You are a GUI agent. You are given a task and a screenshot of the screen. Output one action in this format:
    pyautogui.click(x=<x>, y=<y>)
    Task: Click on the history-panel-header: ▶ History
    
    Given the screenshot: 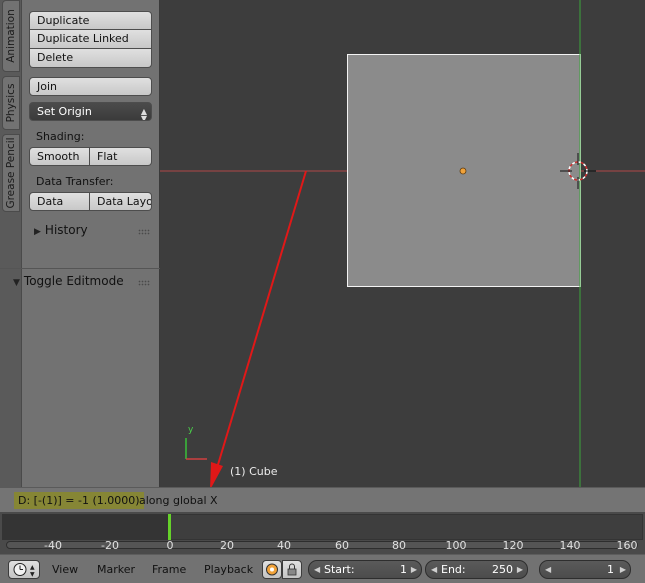 What is the action you would take?
    pyautogui.click(x=61, y=230)
    